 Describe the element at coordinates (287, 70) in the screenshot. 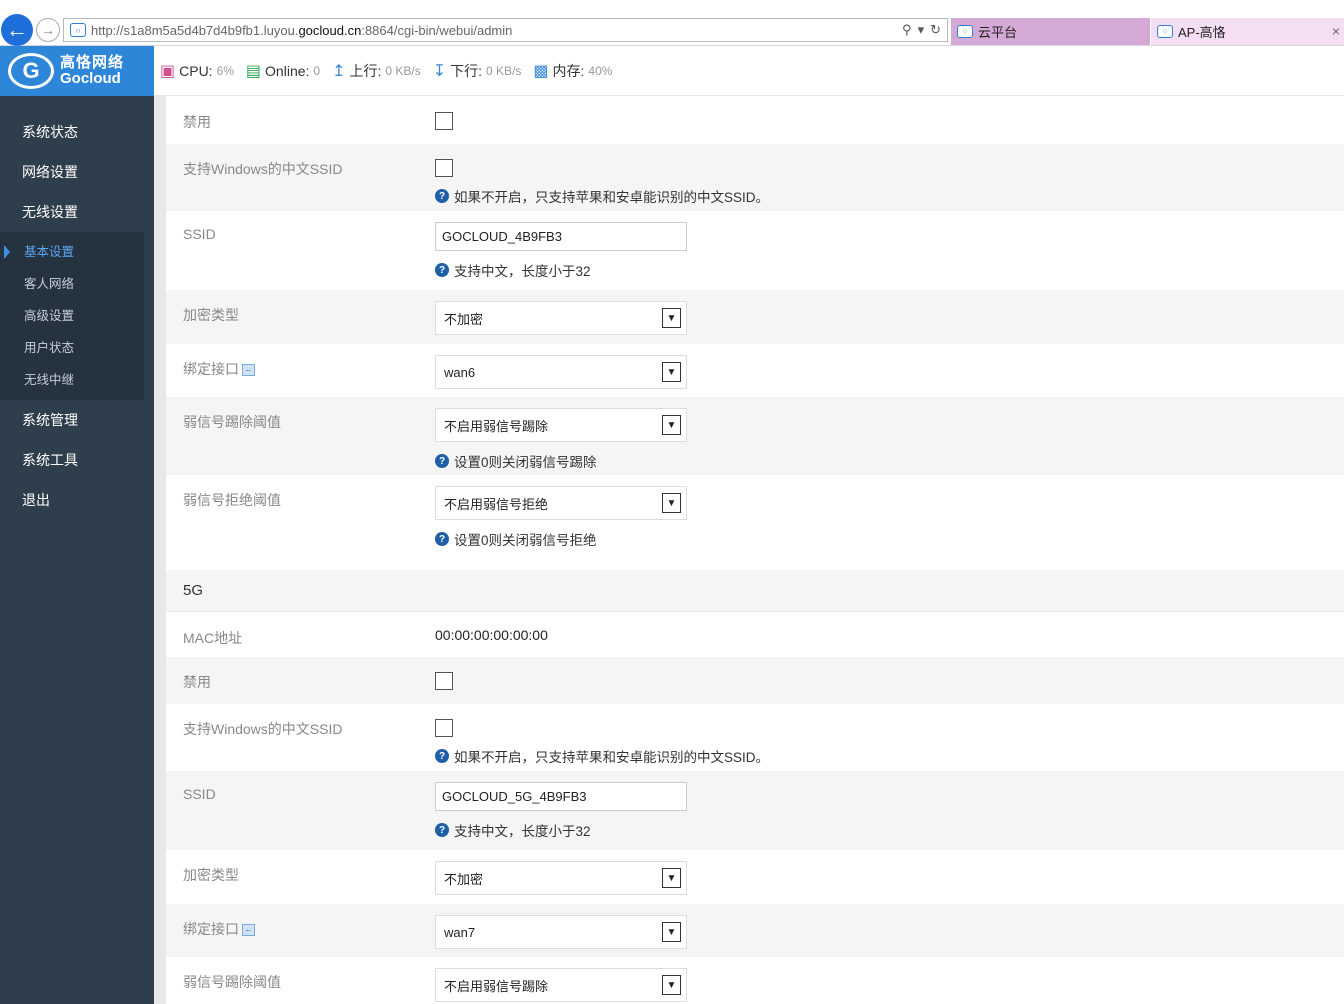

I see `online-label: Online:` at that location.